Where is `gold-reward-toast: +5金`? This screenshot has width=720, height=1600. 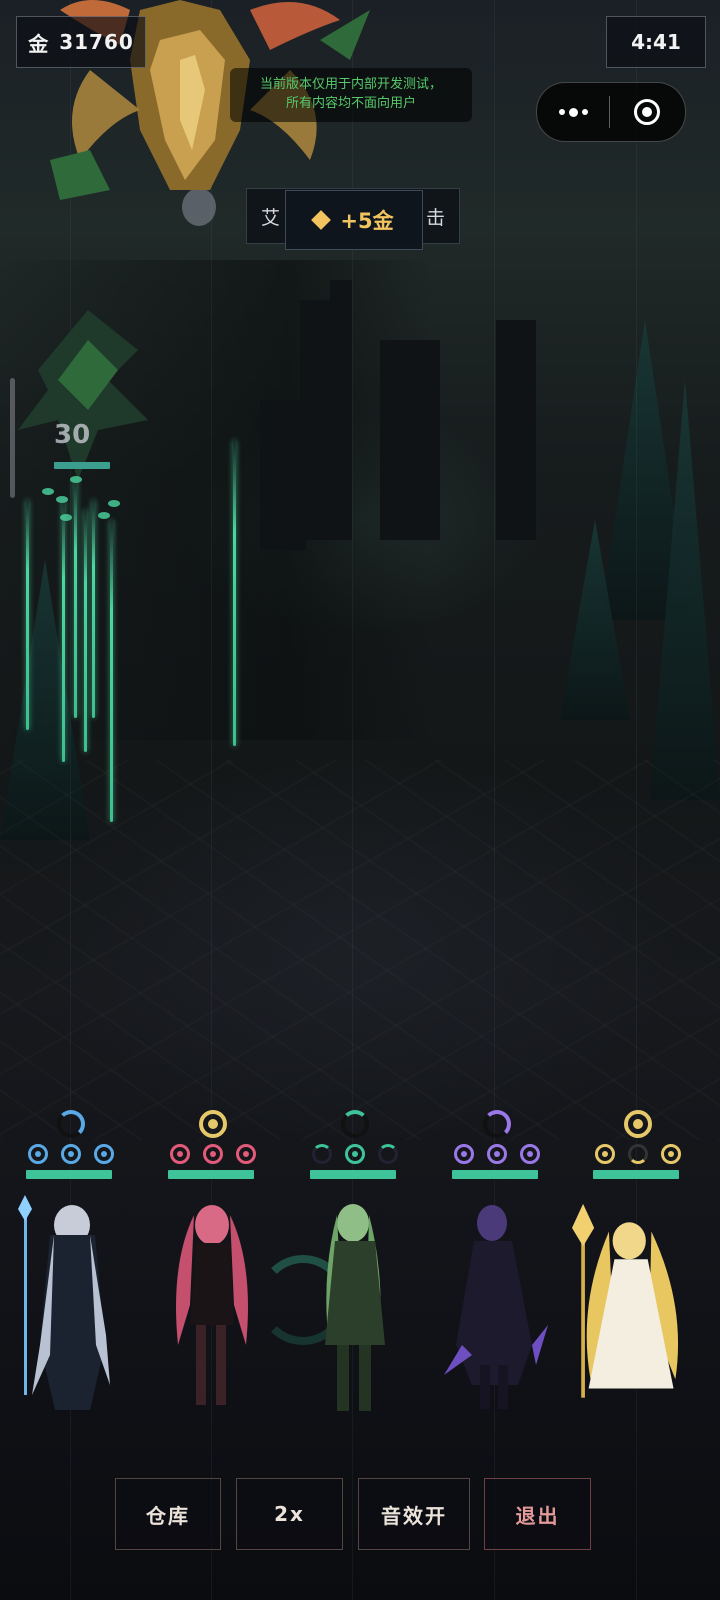
gold-reward-toast: +5金 is located at coordinates (354, 220).